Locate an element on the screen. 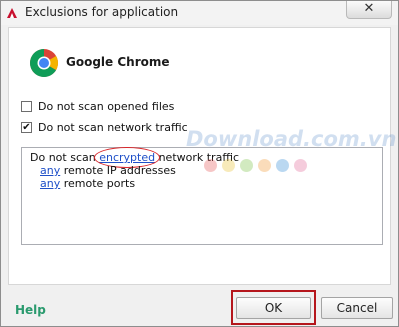  title-bar: Exclusions for application ✕ is located at coordinates (199, 13).